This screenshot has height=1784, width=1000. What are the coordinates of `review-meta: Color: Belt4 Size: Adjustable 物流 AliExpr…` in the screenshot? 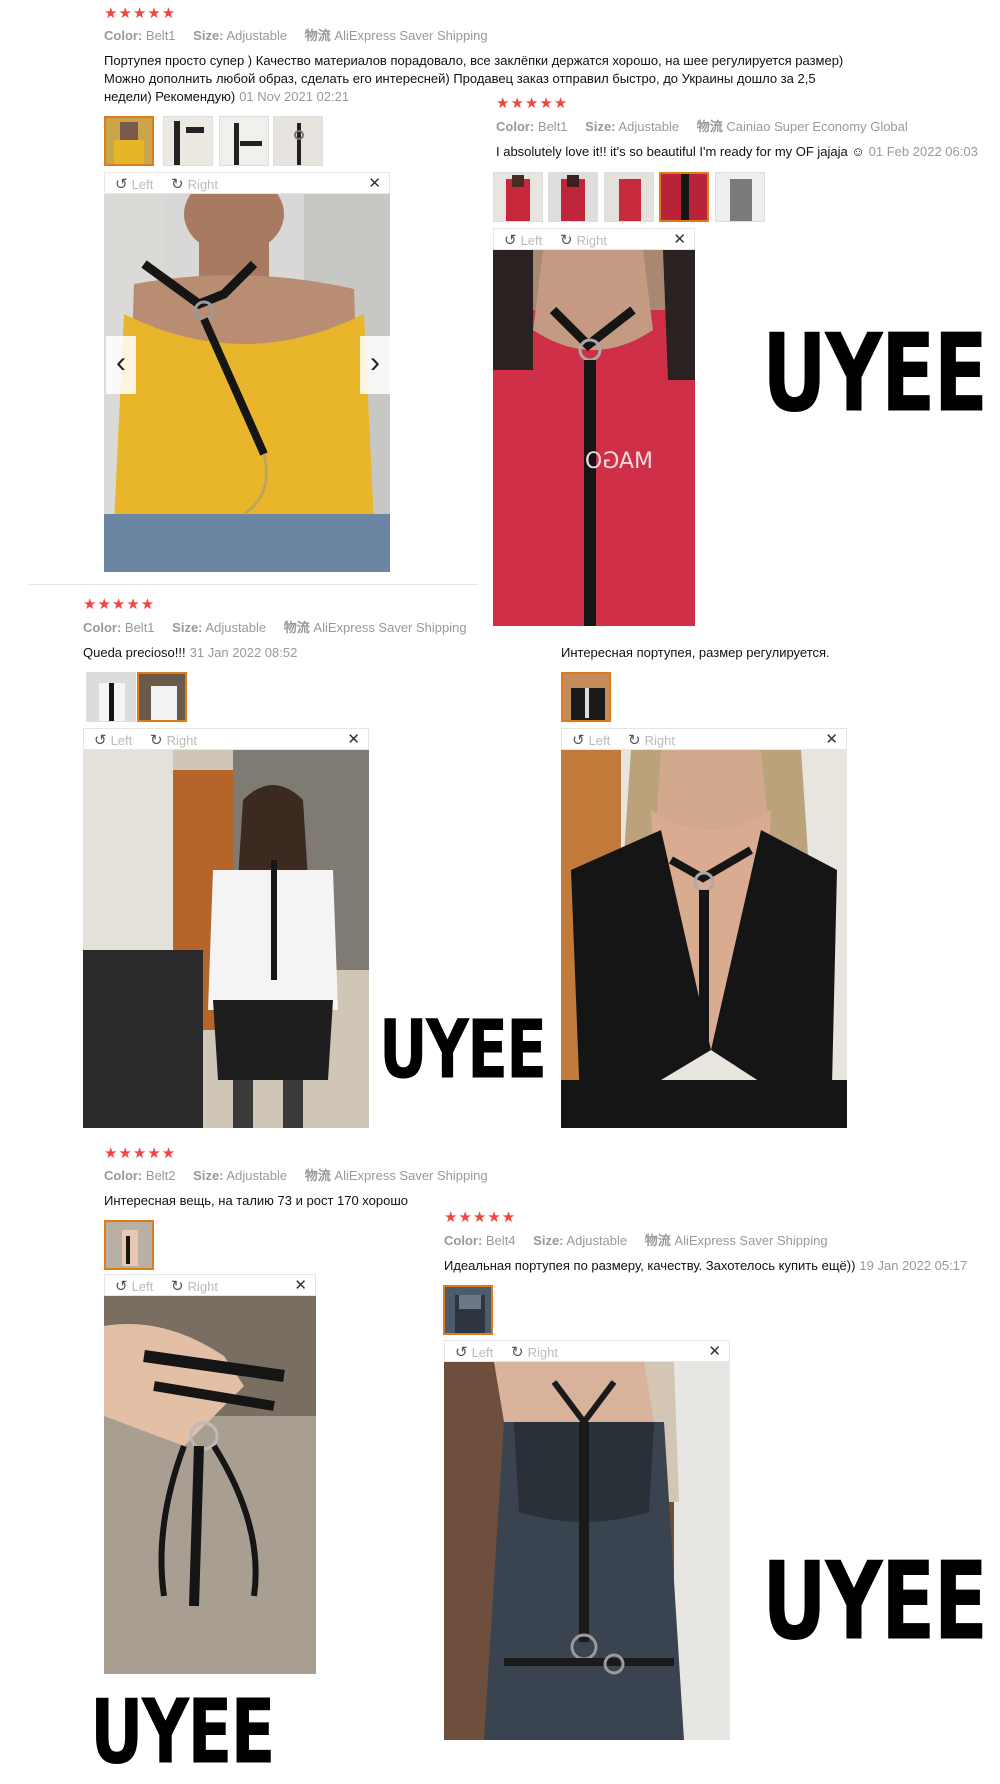 It's located at (636, 1240).